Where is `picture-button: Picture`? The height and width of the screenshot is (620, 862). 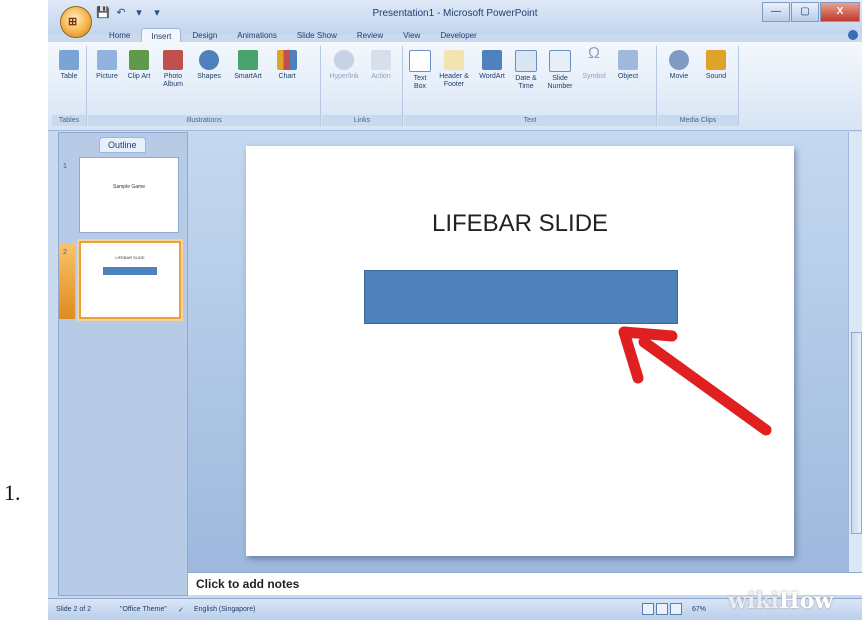
picture-button: Picture is located at coordinates (107, 65).